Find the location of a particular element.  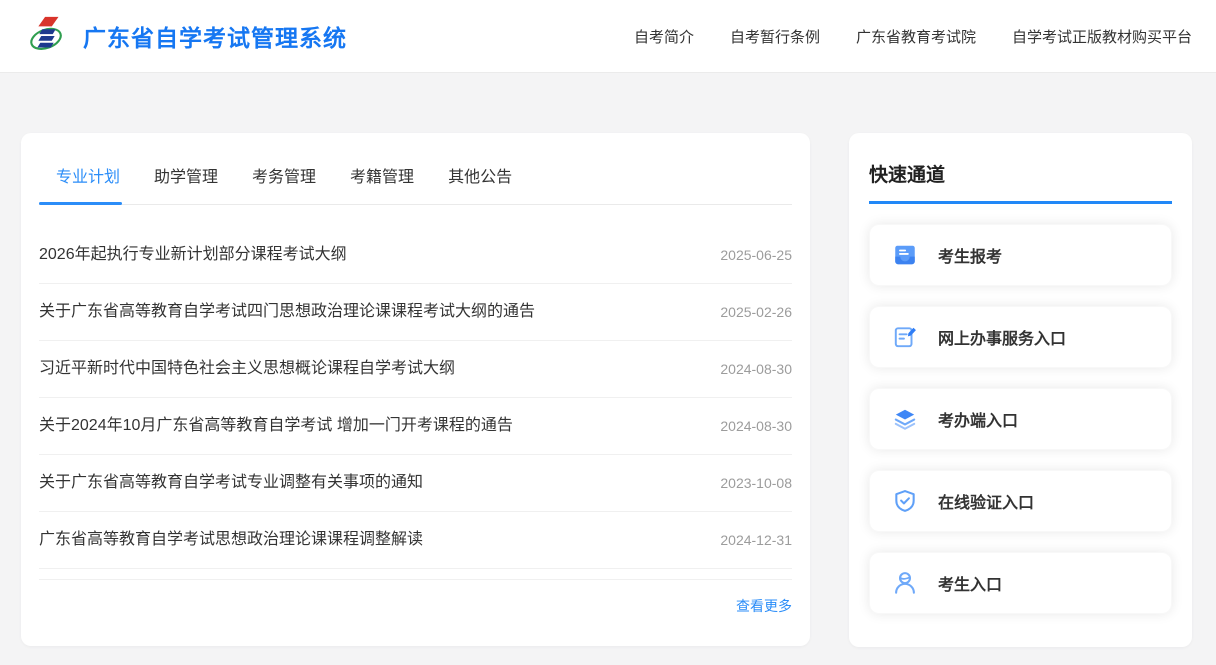

nav-link-textbook-platform: 自学考试正版教材购买平台 is located at coordinates (1102, 36).